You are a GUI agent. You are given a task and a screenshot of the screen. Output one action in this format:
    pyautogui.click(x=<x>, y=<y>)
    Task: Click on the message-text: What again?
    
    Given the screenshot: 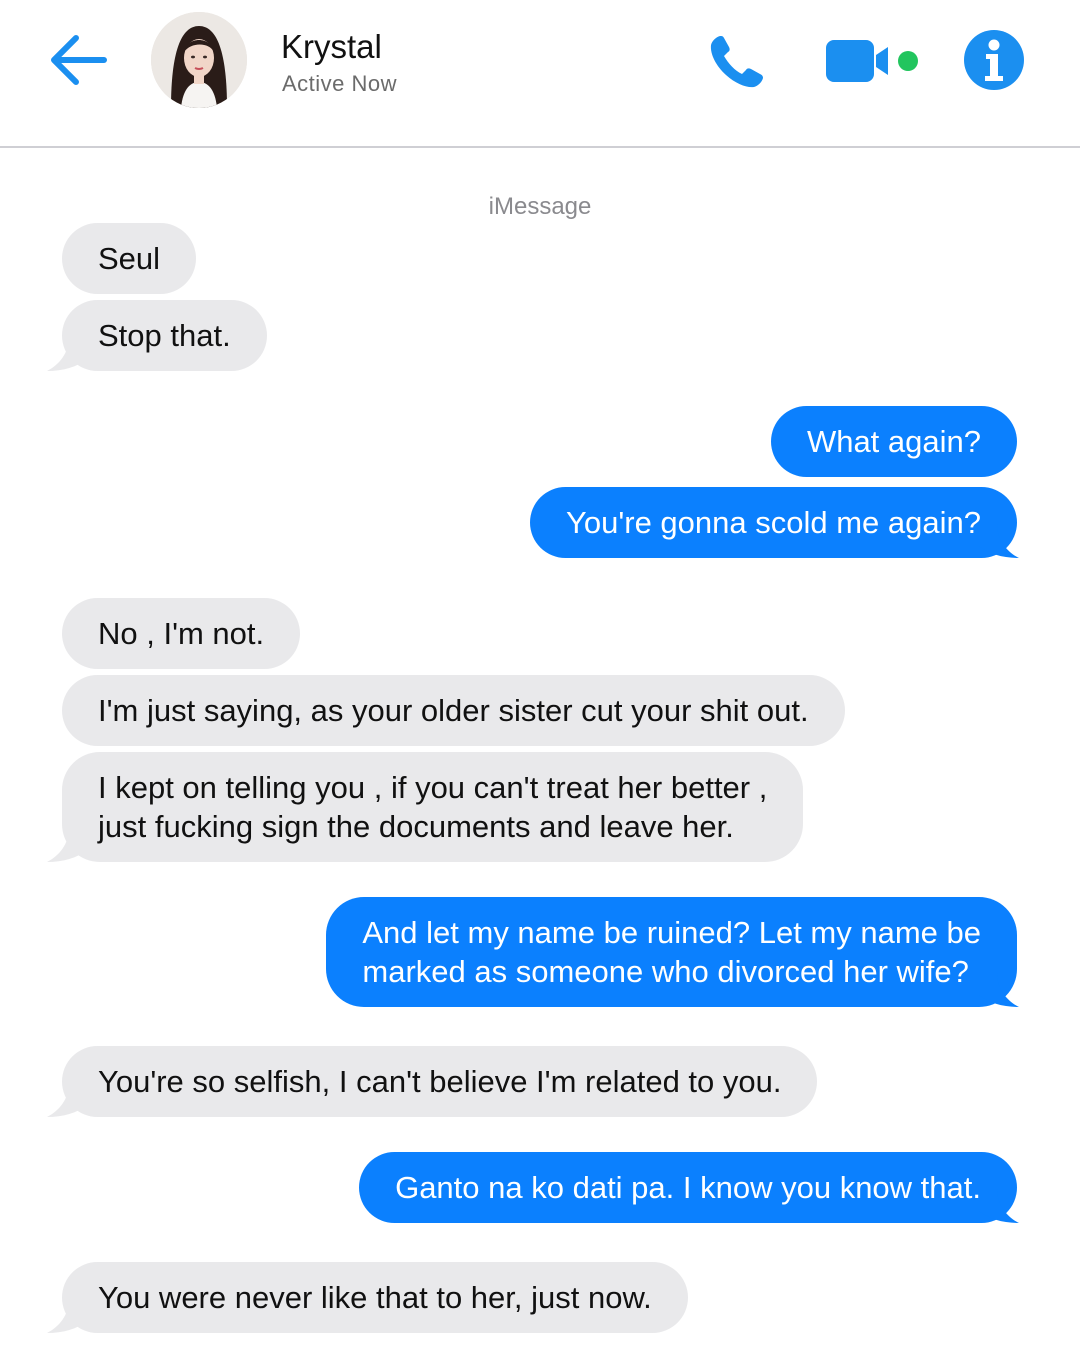 What is the action you would take?
    pyautogui.click(x=893, y=441)
    